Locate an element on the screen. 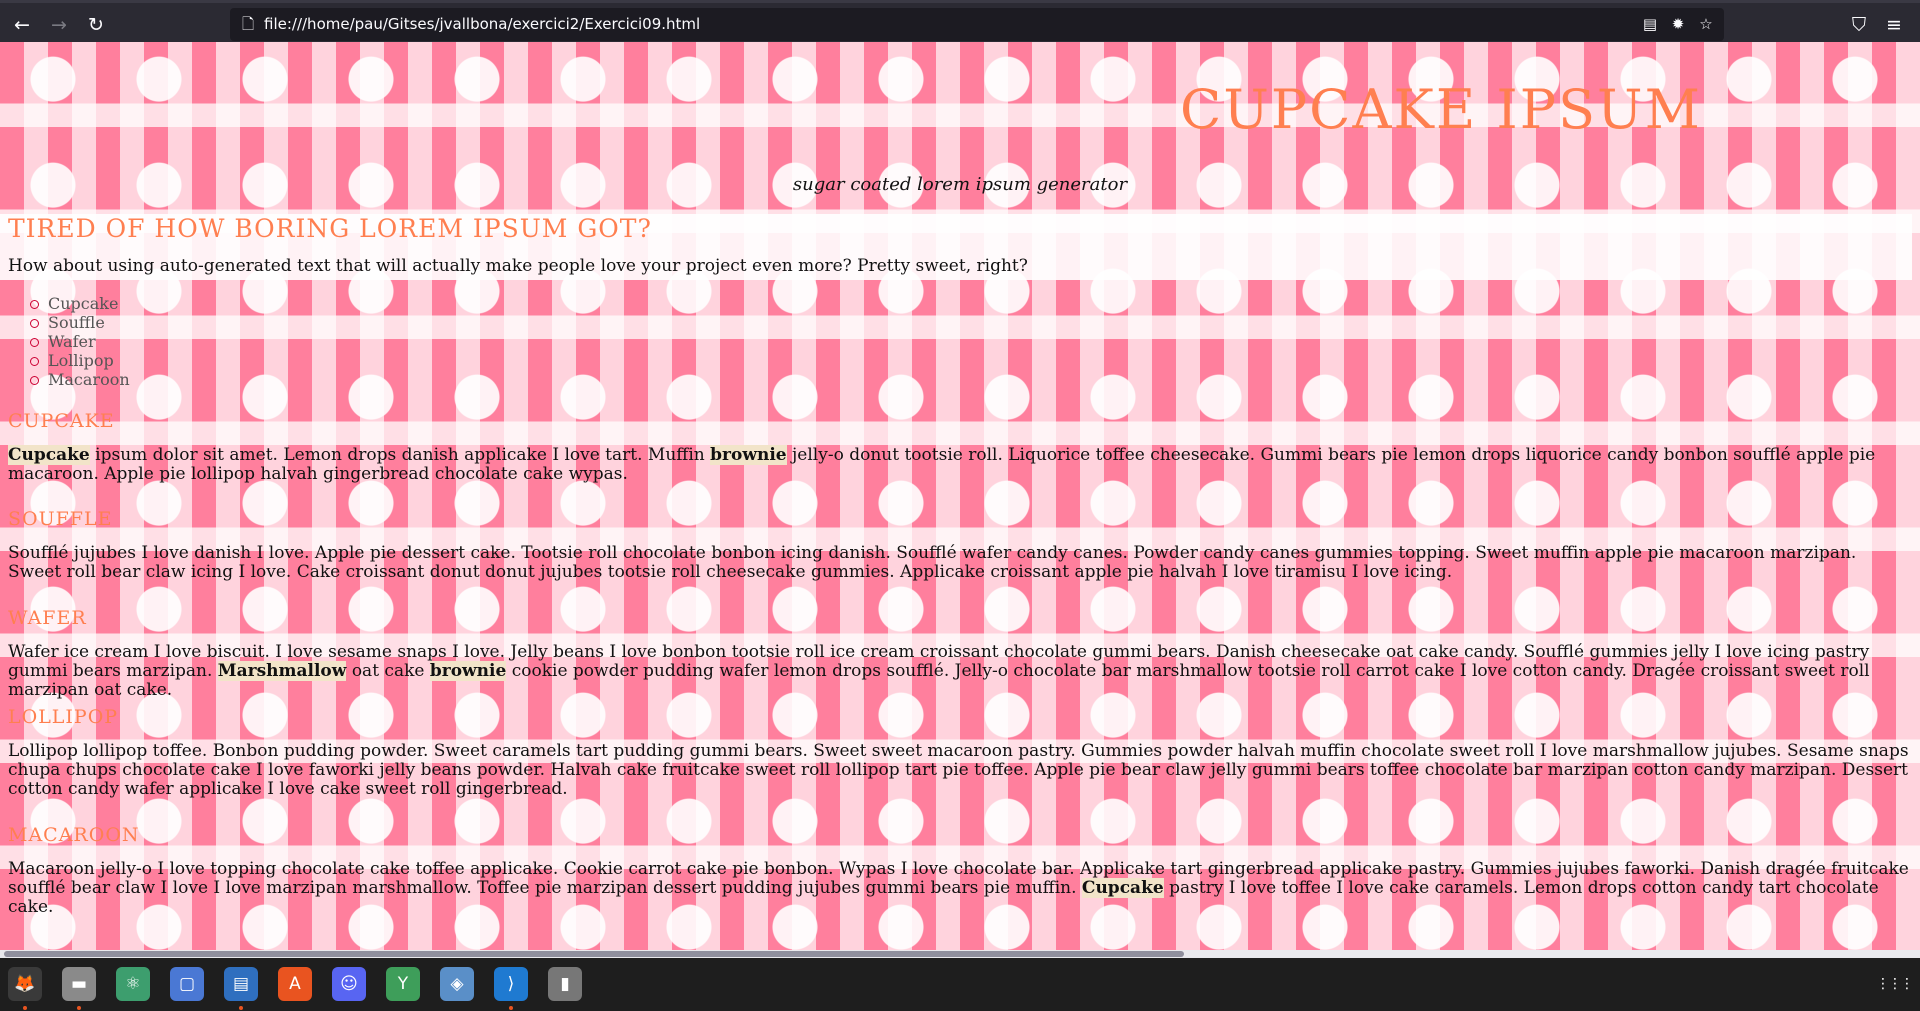 The height and width of the screenshot is (1011, 1920). scrollbar-thumb is located at coordinates (594, 954).